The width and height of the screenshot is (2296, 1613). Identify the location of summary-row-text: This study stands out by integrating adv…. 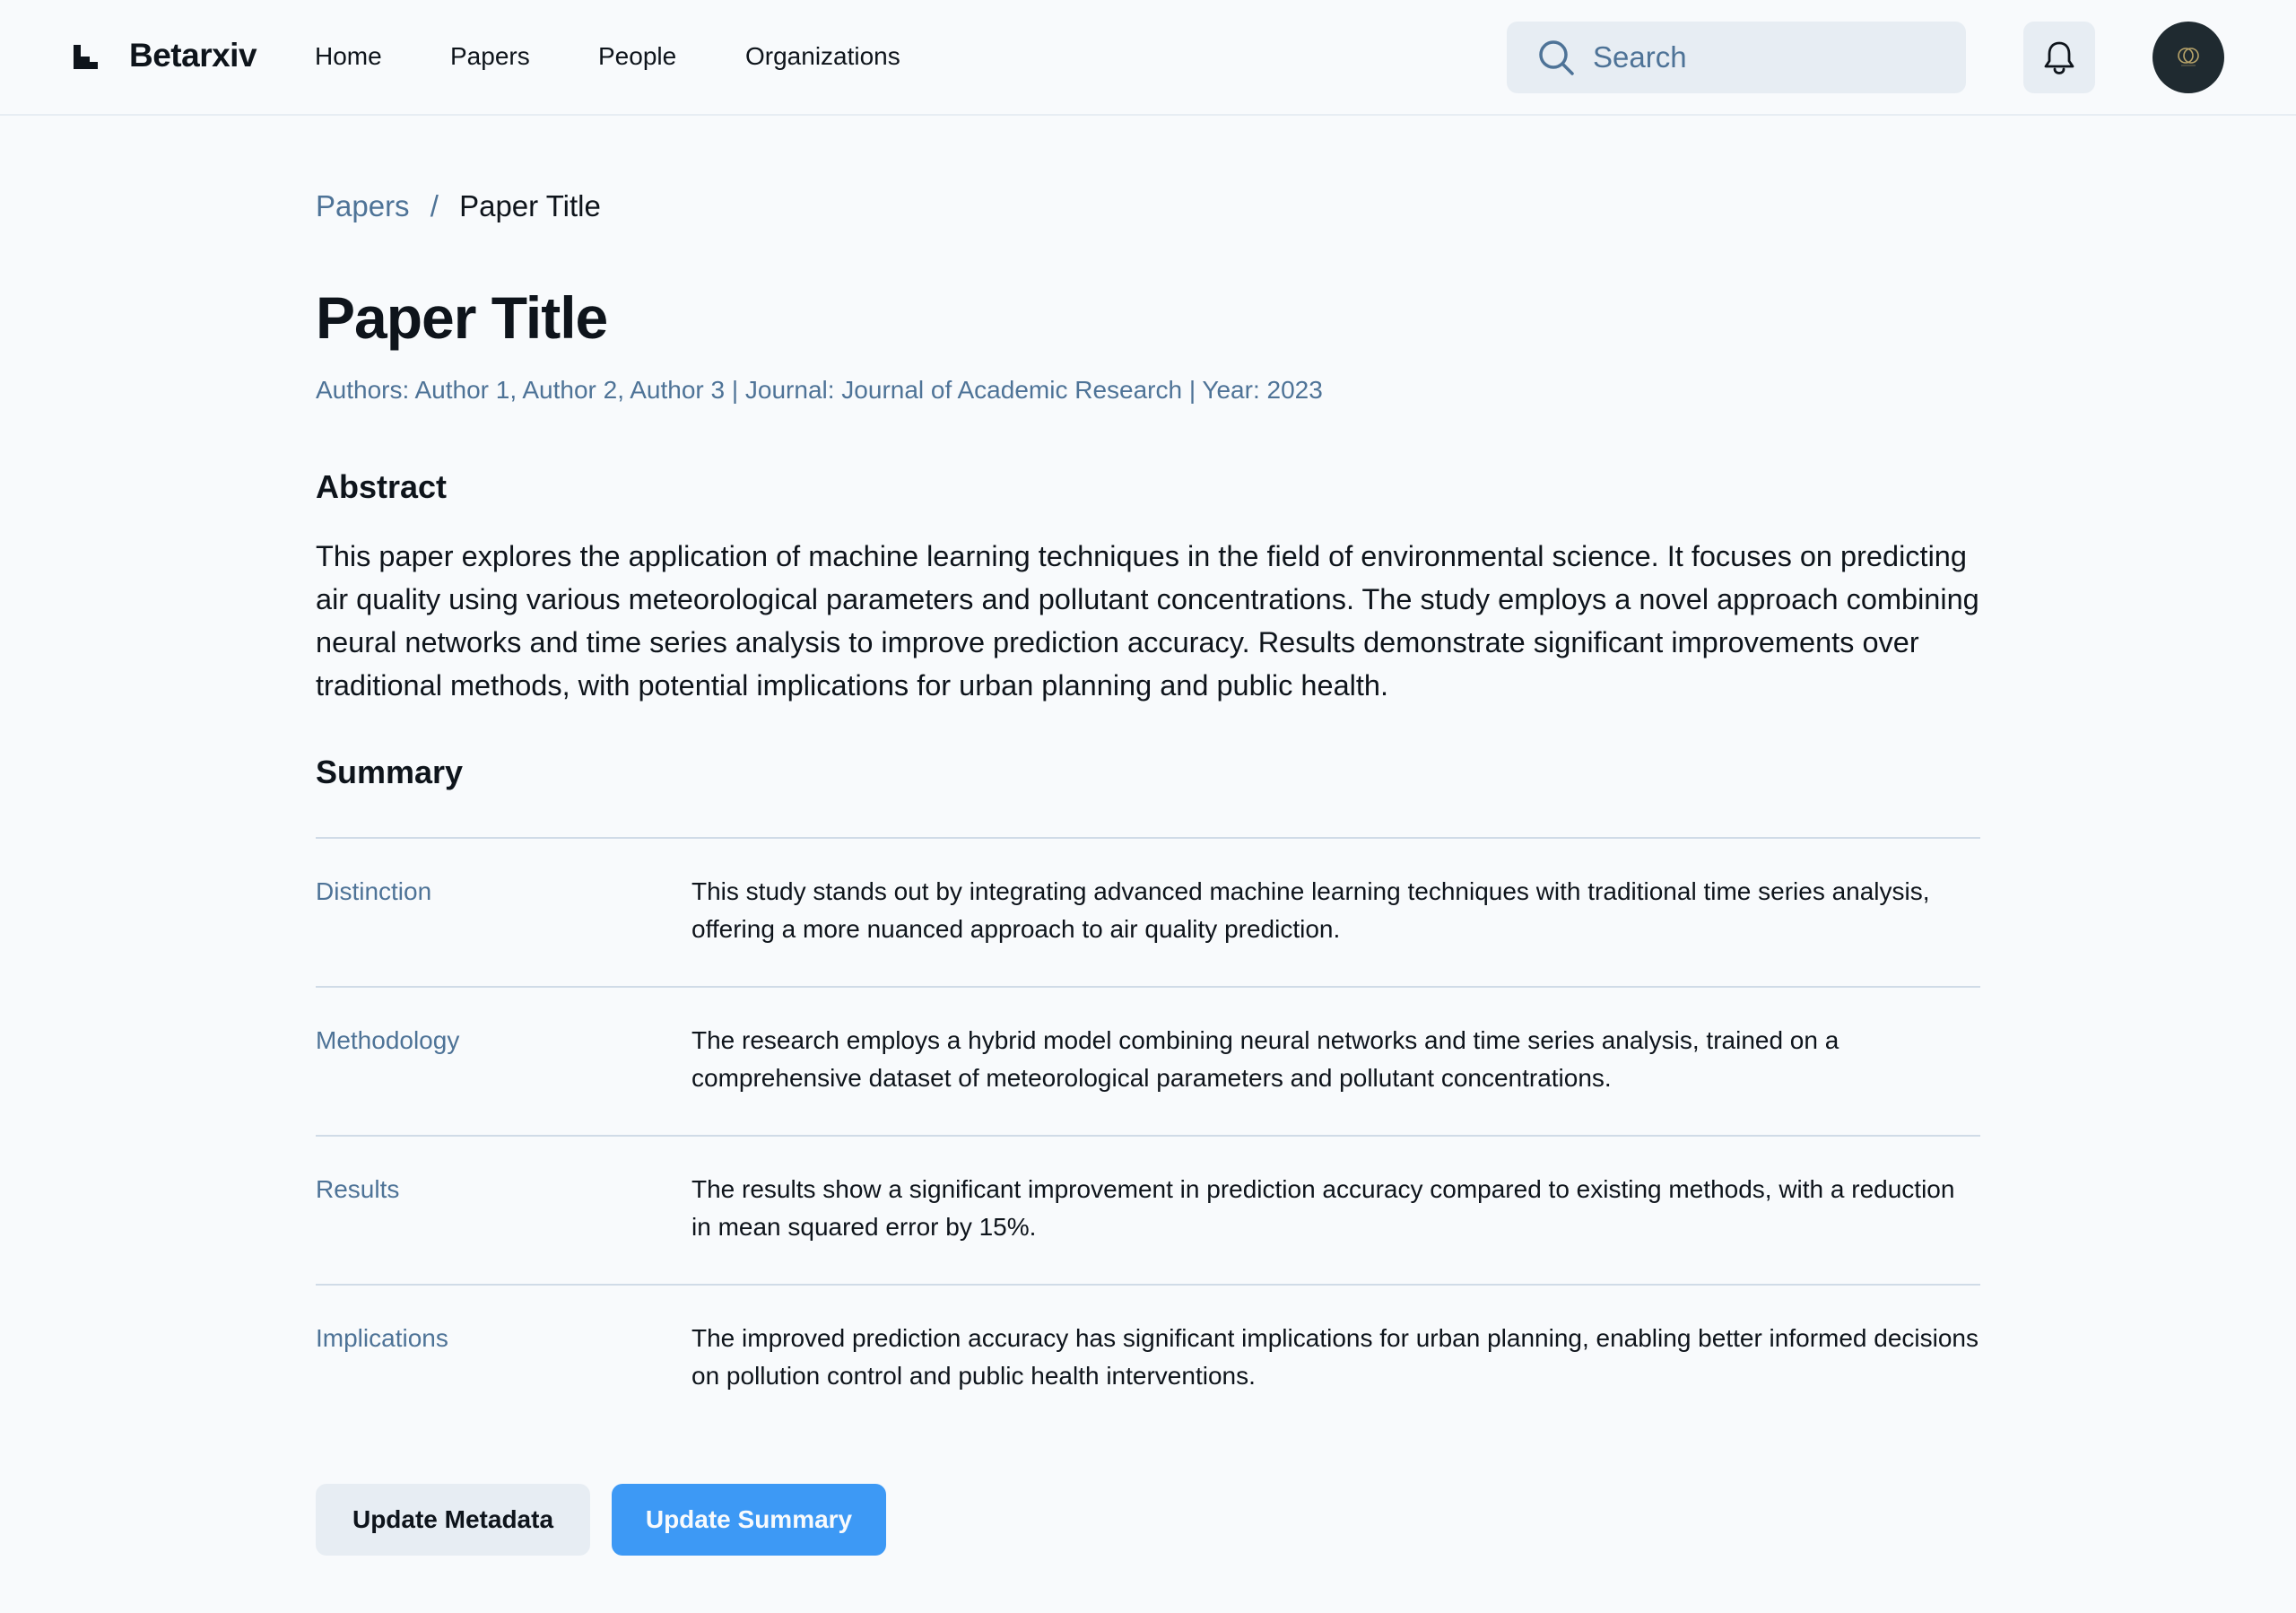
(1310, 910).